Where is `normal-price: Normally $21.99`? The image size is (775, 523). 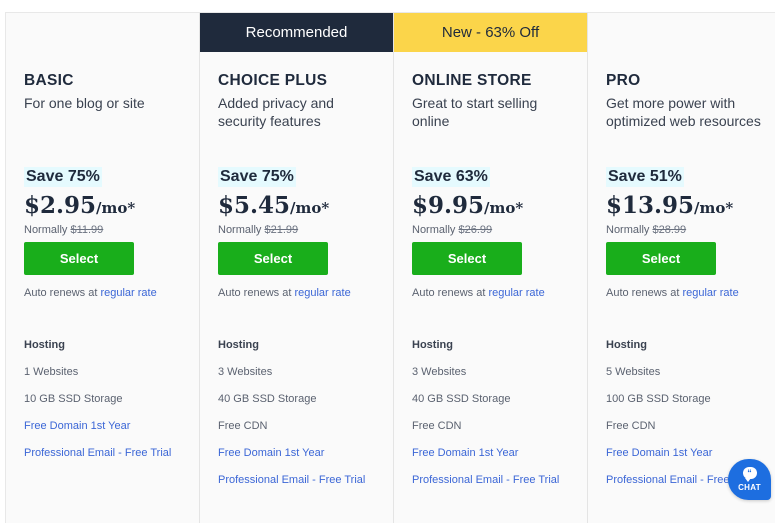
normal-price: Normally $21.99 is located at coordinates (305, 230).